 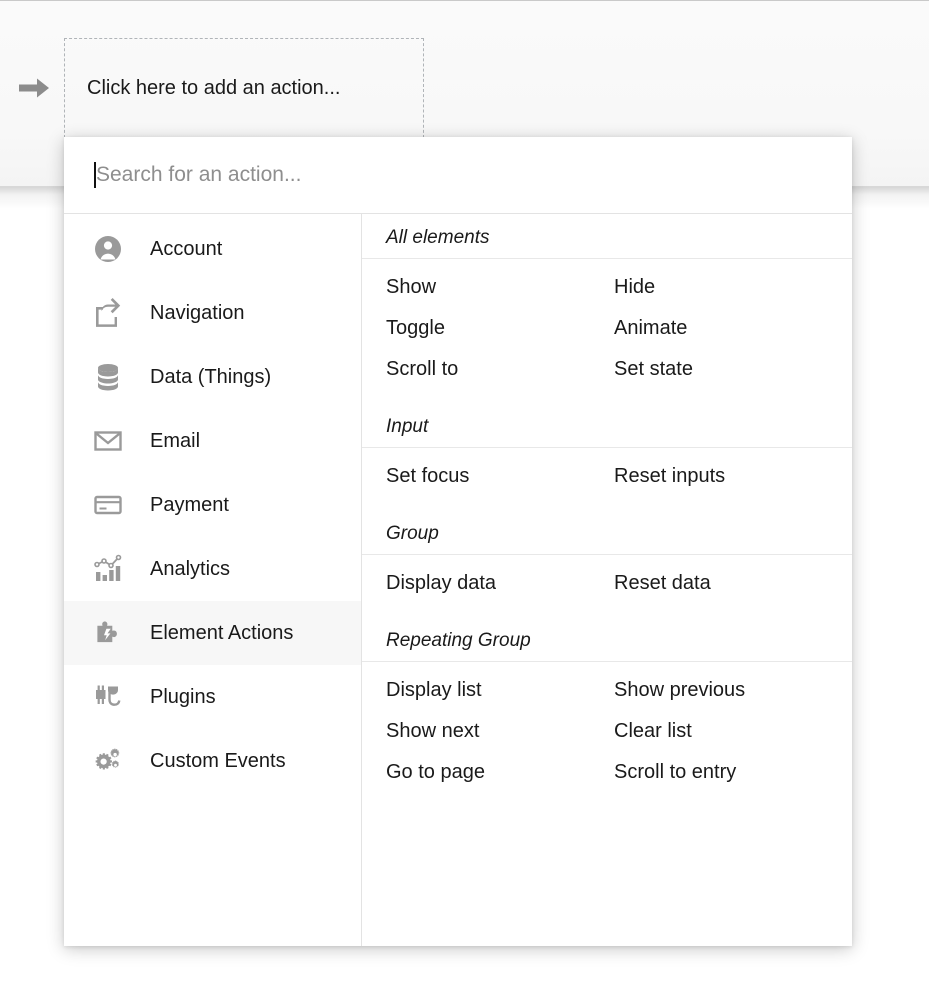 What do you see at coordinates (476, 731) in the screenshot?
I see `action-item-show-next: Show next` at bounding box center [476, 731].